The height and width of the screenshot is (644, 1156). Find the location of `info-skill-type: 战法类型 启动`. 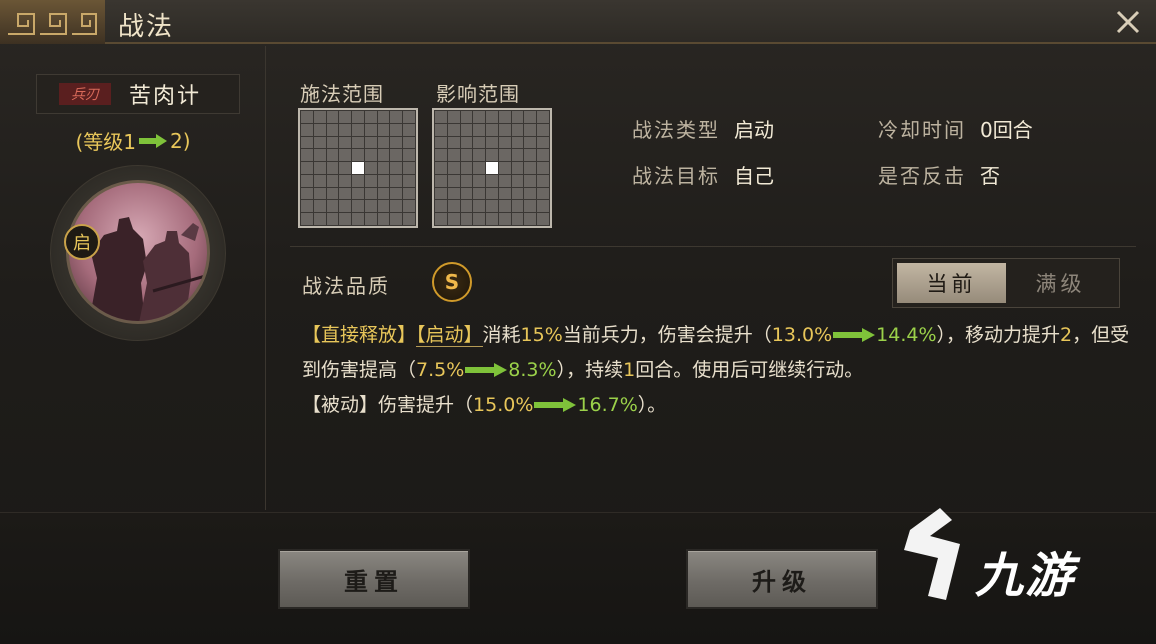

info-skill-type: 战法类型 启动 is located at coordinates (703, 128).